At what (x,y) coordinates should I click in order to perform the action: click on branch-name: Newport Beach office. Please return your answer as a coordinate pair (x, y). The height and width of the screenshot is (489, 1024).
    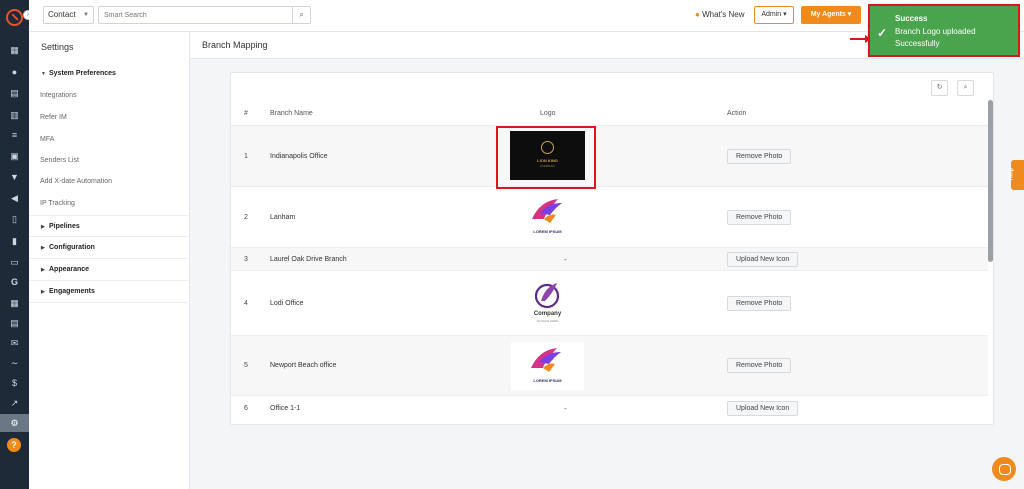
    Looking at the image, I should click on (303, 365).